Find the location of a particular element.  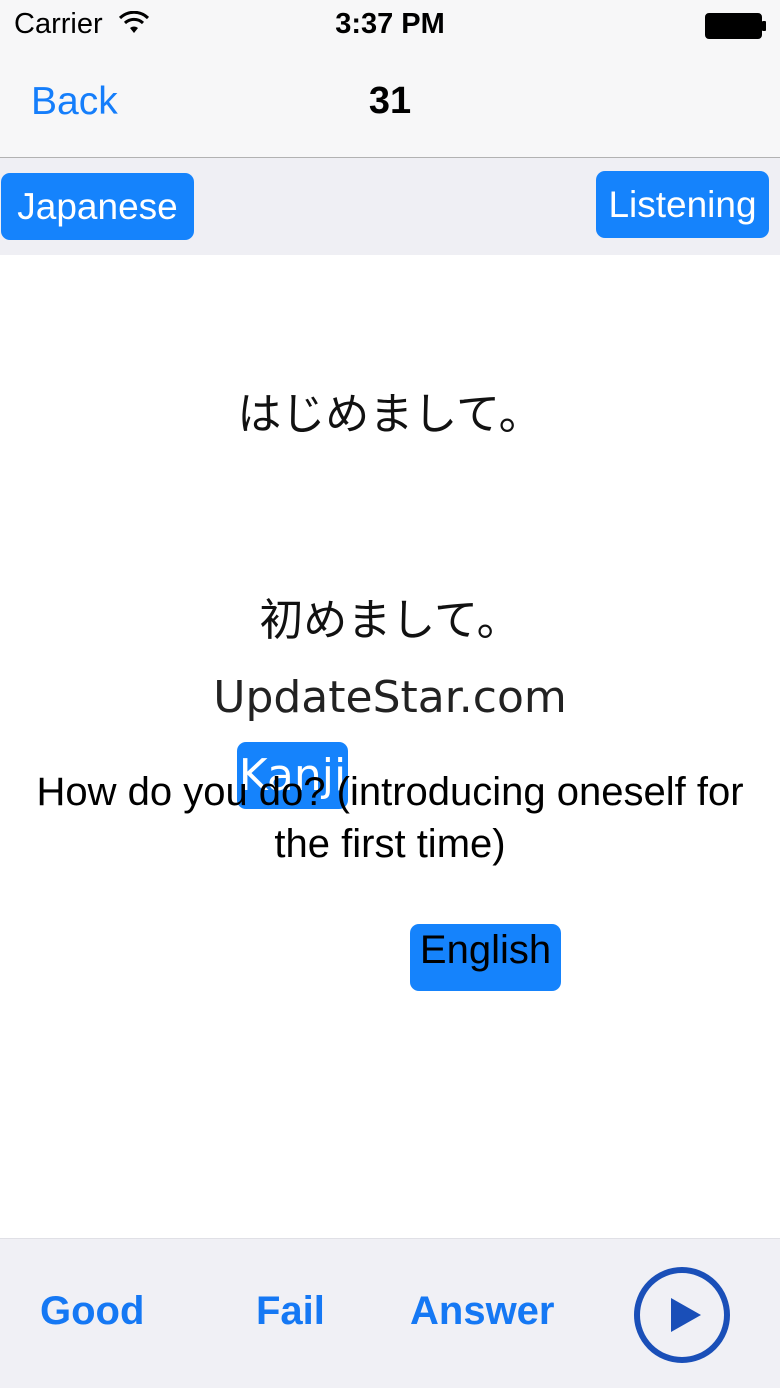

status-bar: Carrier 3:37 PM is located at coordinates (390, 25).